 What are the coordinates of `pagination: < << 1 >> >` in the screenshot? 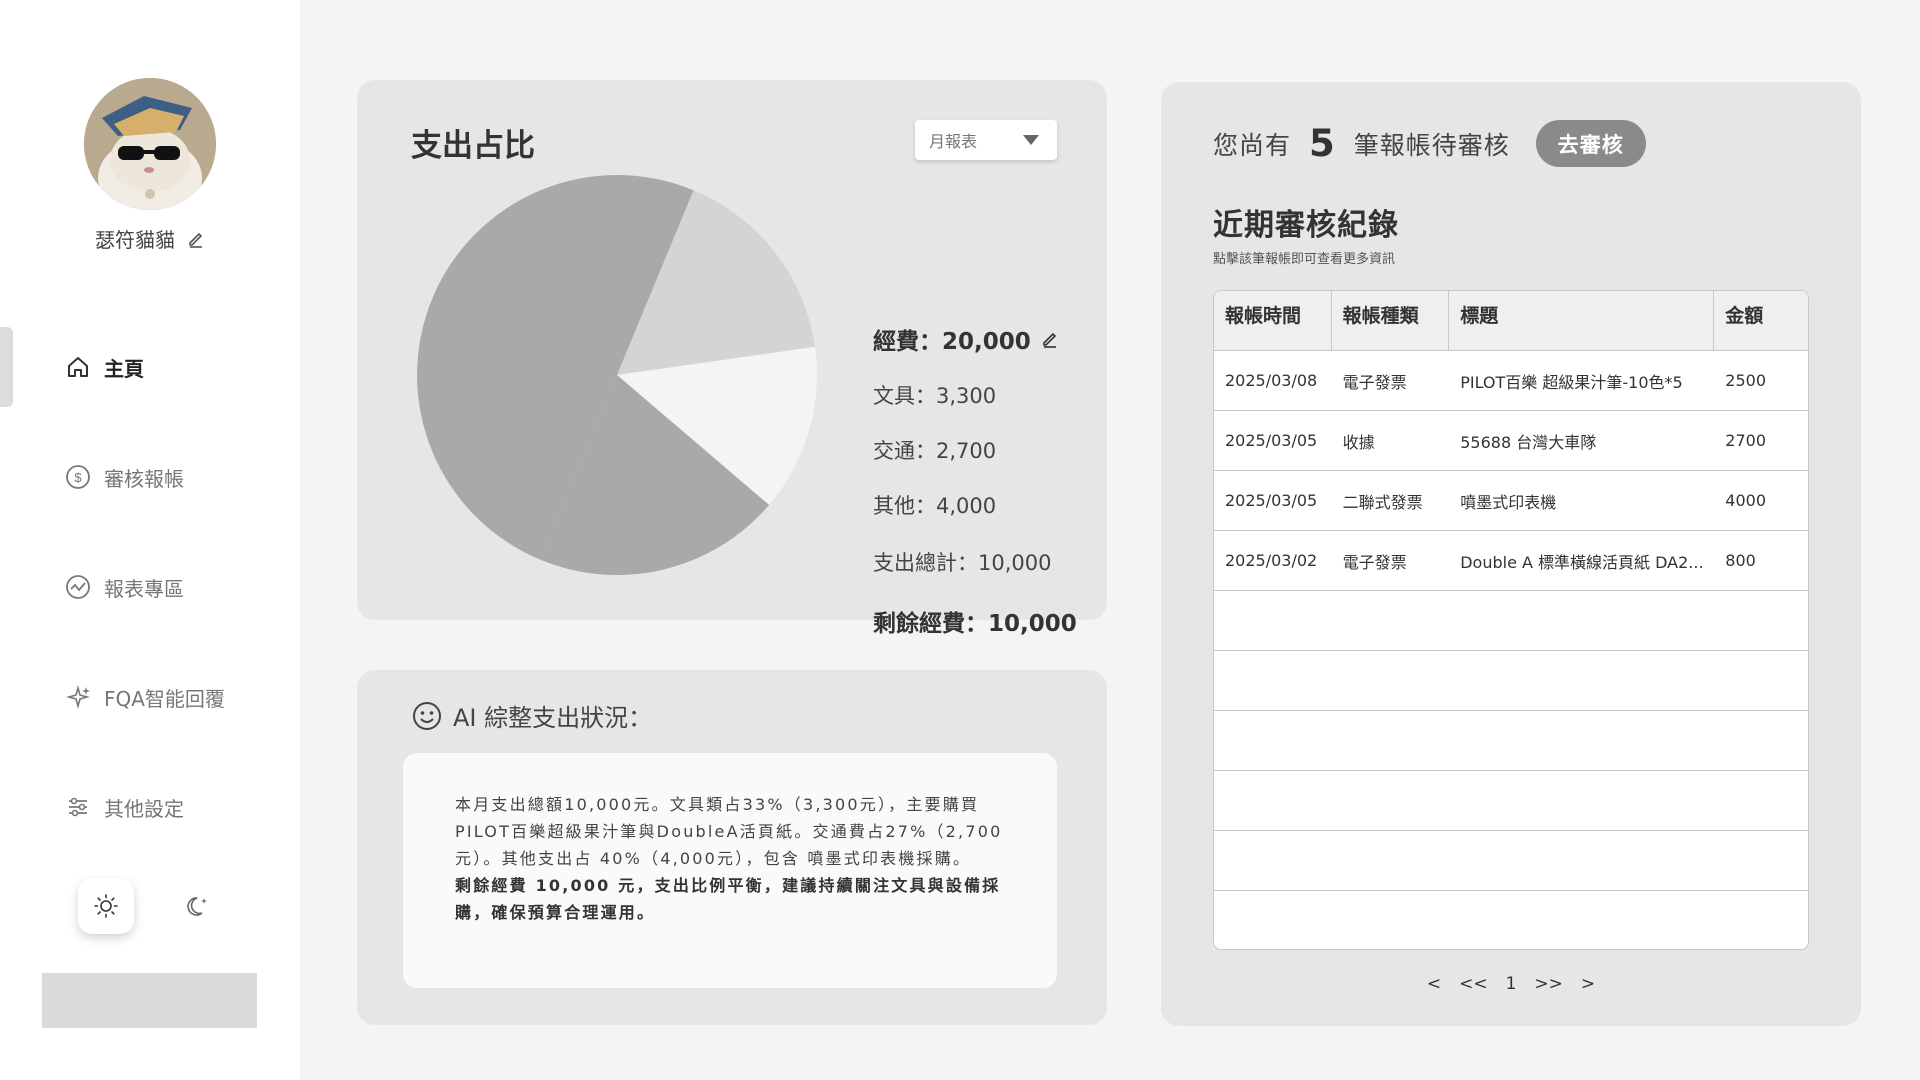 It's located at (1511, 984).